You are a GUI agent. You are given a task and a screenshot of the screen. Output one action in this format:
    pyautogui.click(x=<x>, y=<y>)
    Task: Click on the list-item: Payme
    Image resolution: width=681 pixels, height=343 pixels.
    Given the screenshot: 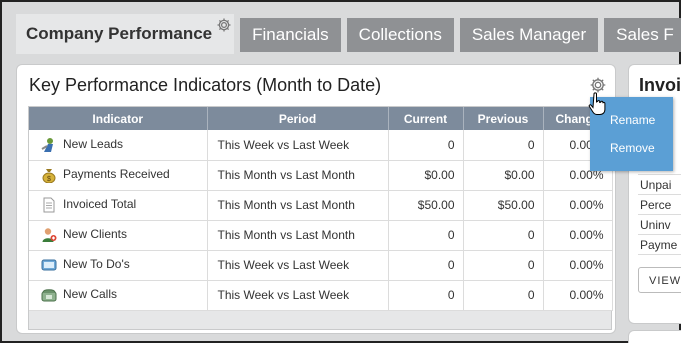 What is the action you would take?
    pyautogui.click(x=659, y=245)
    